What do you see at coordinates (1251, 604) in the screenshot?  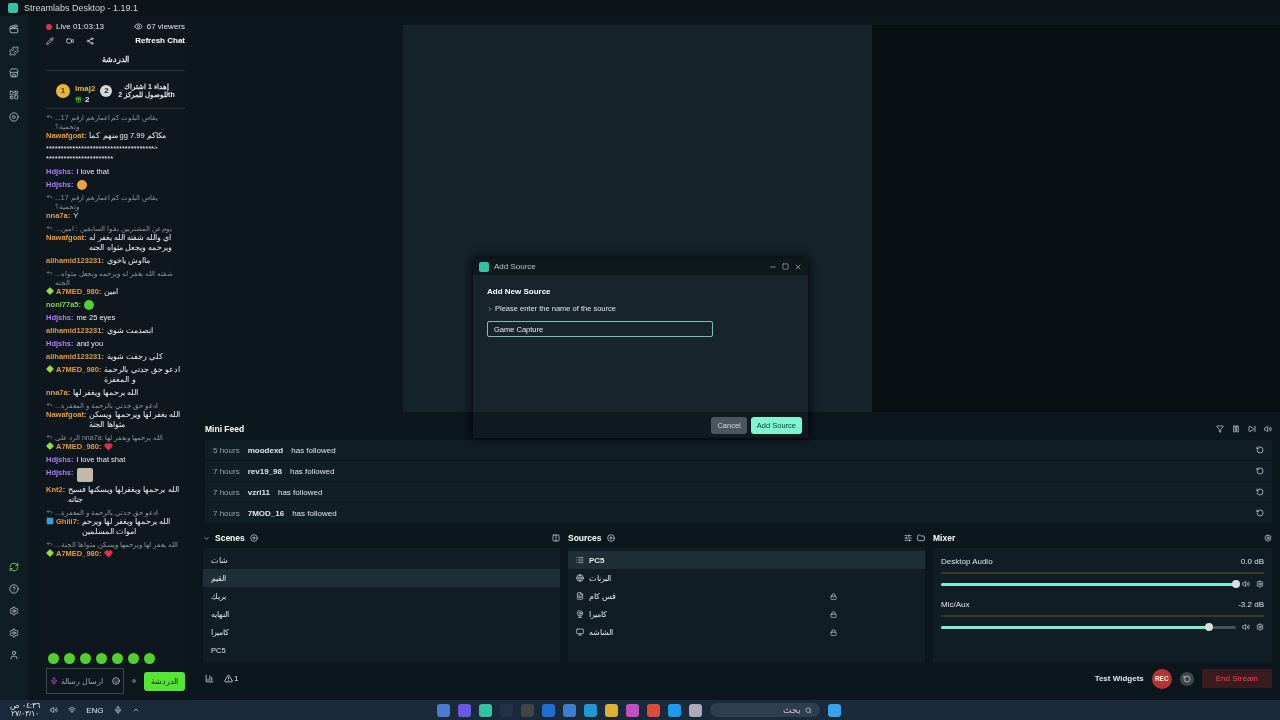 I see `volume-reading: -3.2 dB` at bounding box center [1251, 604].